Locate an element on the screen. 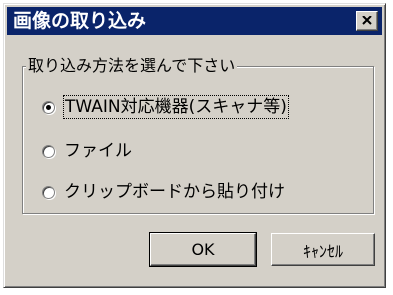  radio-selected-dot is located at coordinates (48, 107).